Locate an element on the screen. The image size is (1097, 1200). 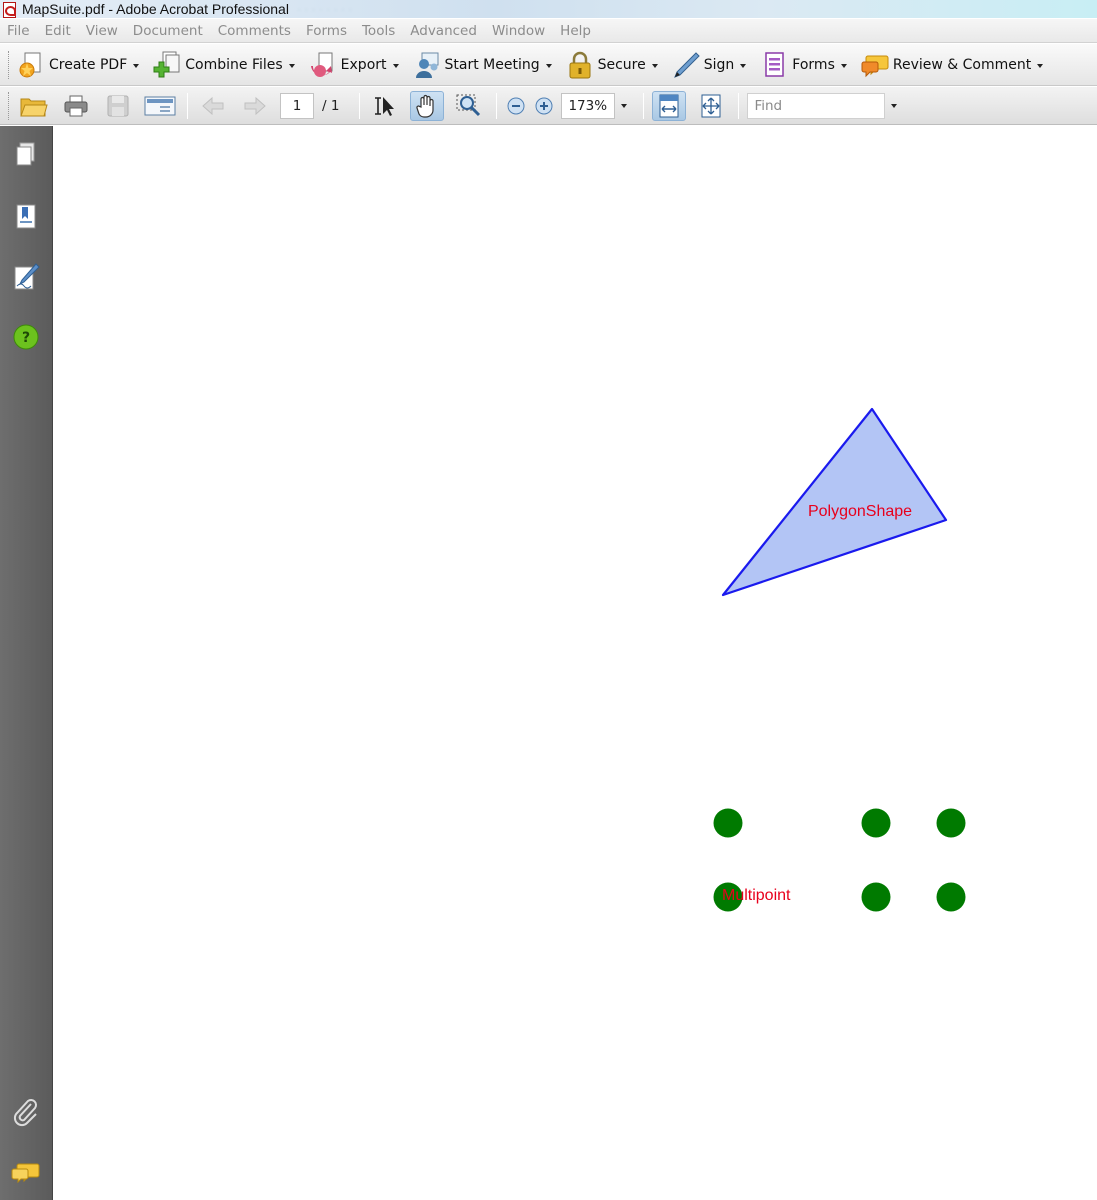
menu-window: Window is located at coordinates (518, 31).